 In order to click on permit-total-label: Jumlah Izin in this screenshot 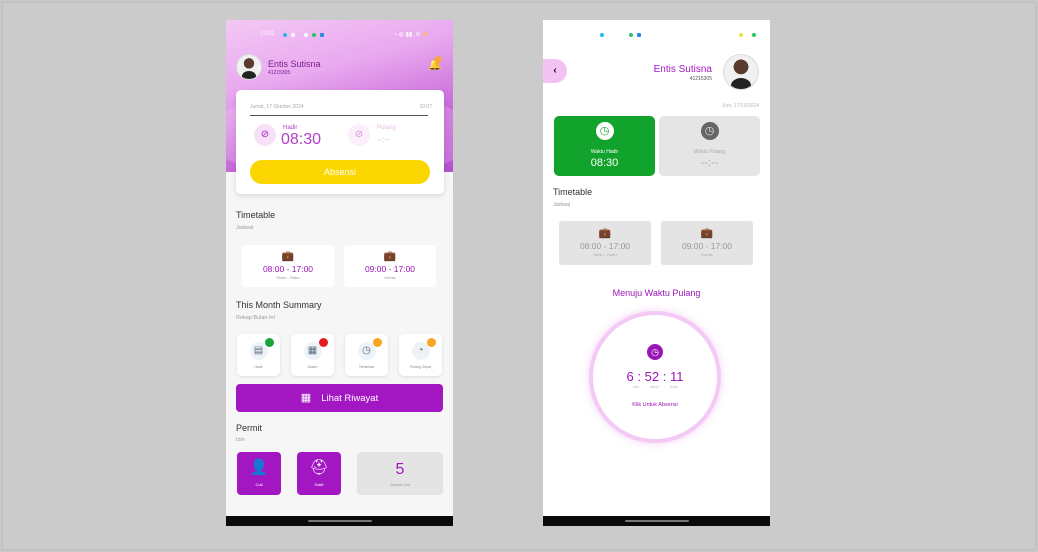, I will do `click(400, 484)`.